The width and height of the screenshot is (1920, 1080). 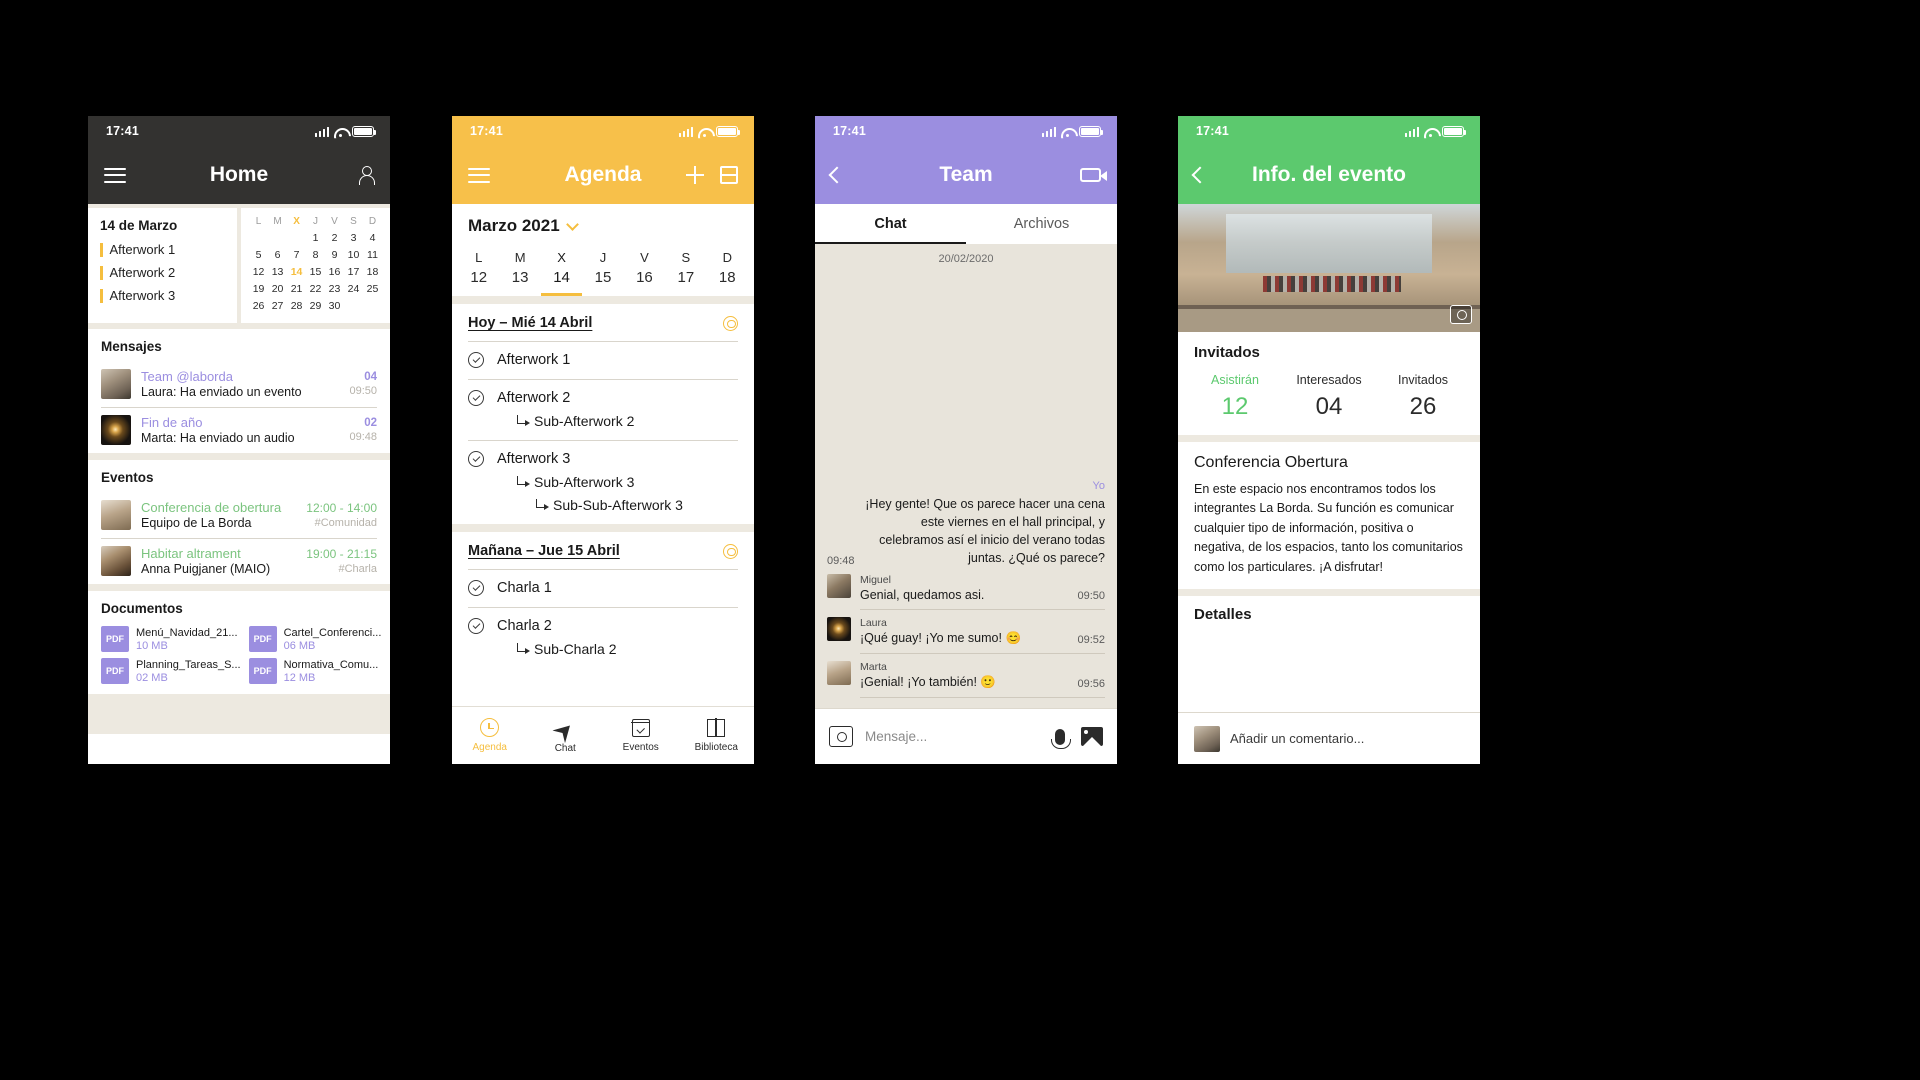 What do you see at coordinates (372, 272) in the screenshot?
I see `calendar-day: 18` at bounding box center [372, 272].